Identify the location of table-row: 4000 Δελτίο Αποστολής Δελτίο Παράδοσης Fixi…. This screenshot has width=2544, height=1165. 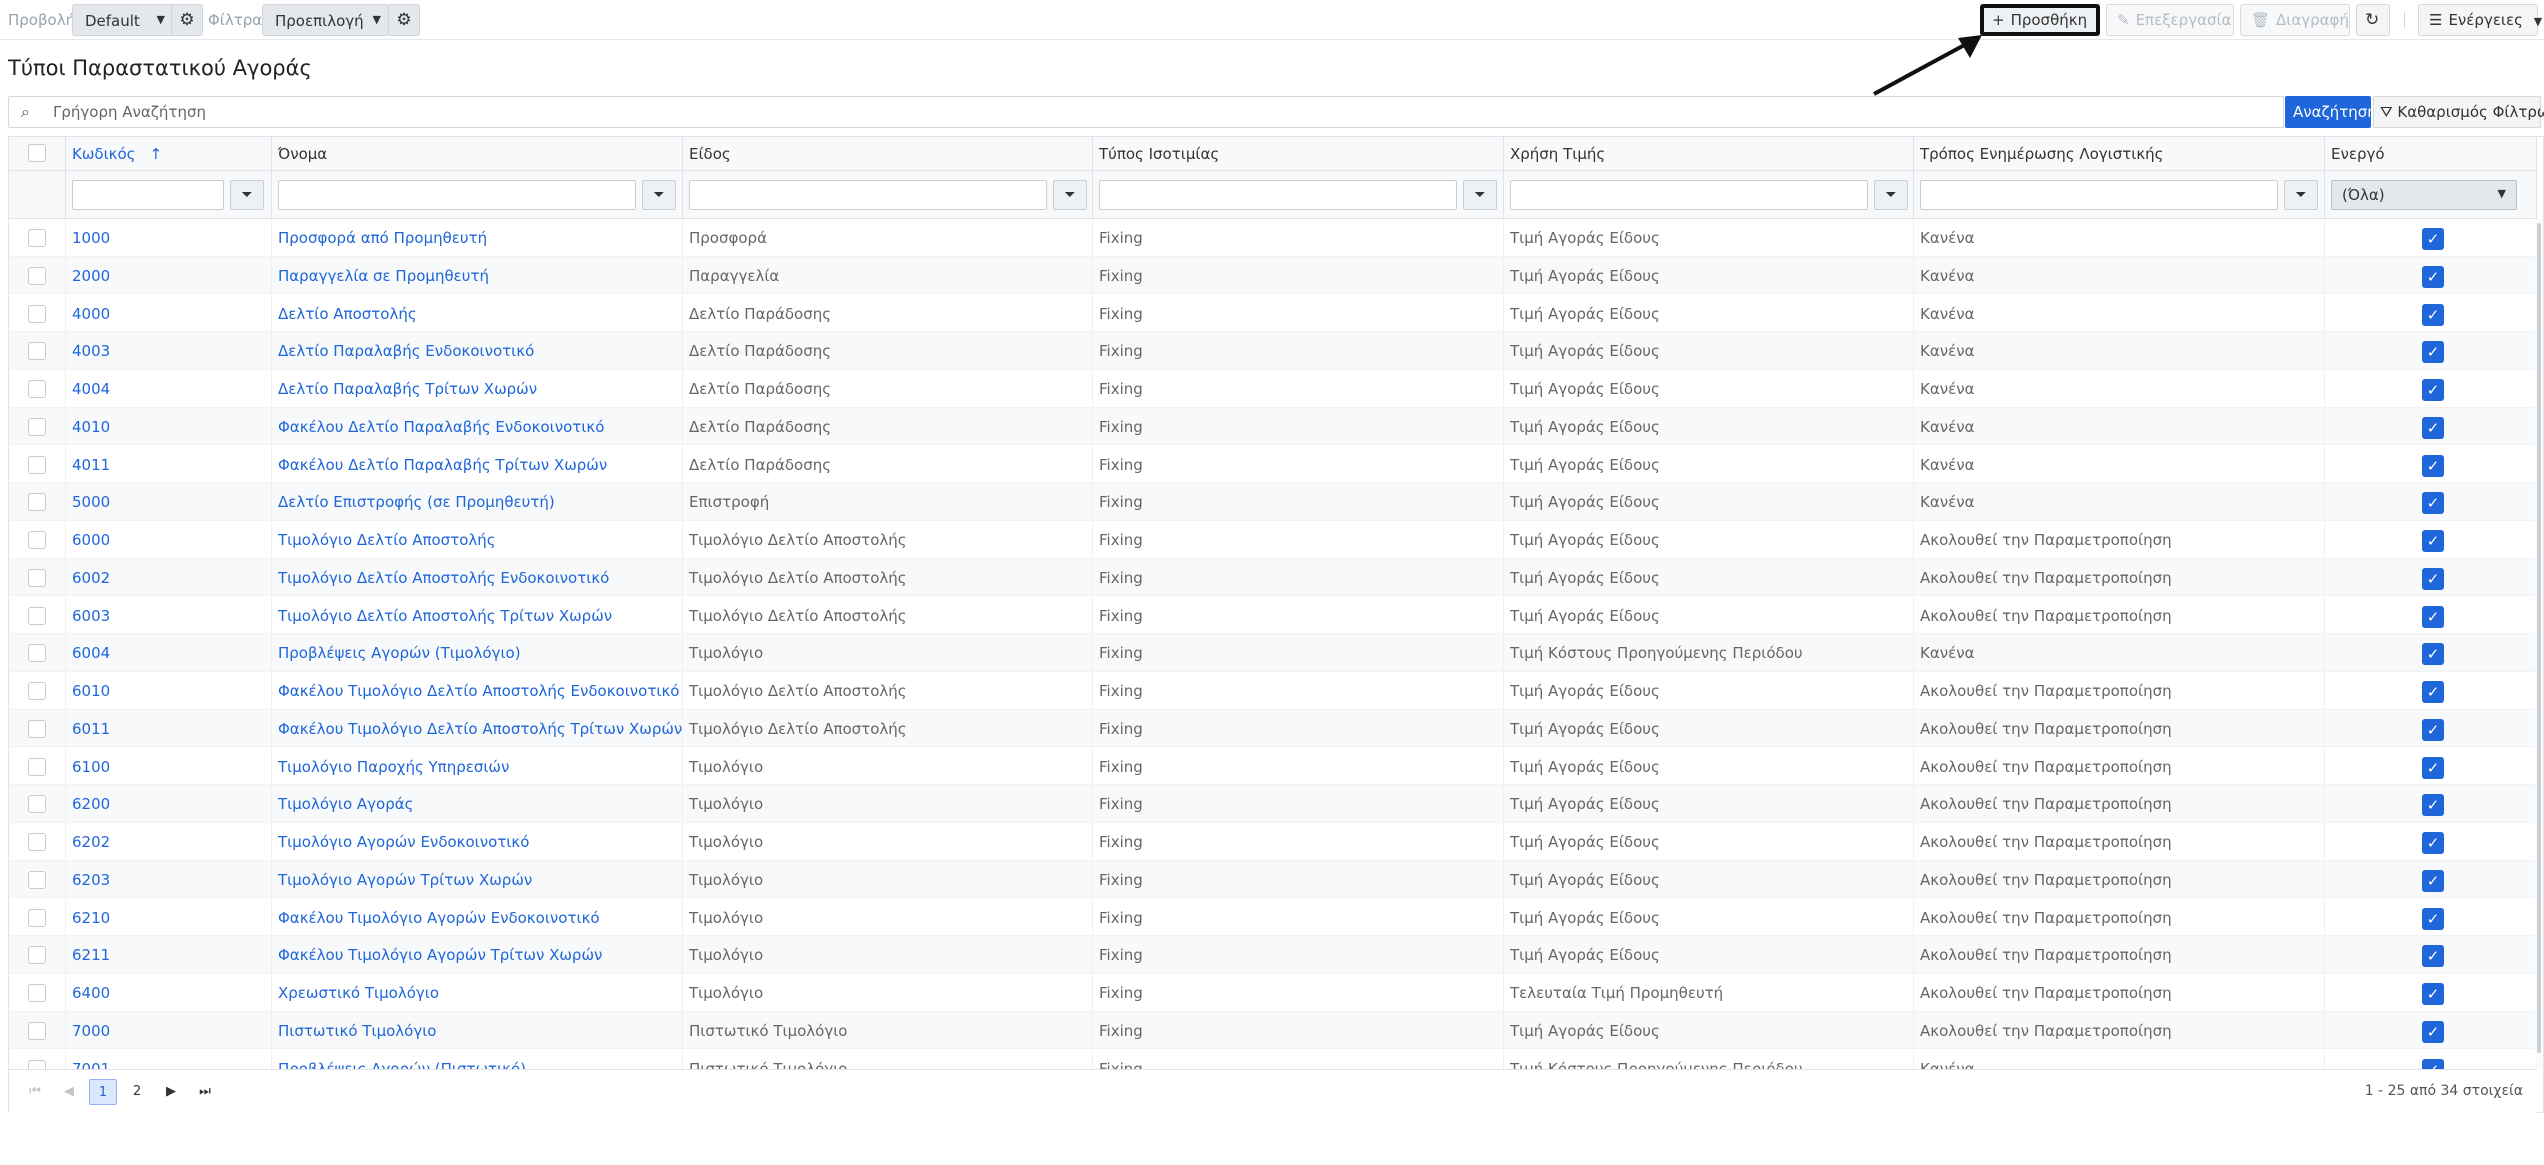
(1273, 313).